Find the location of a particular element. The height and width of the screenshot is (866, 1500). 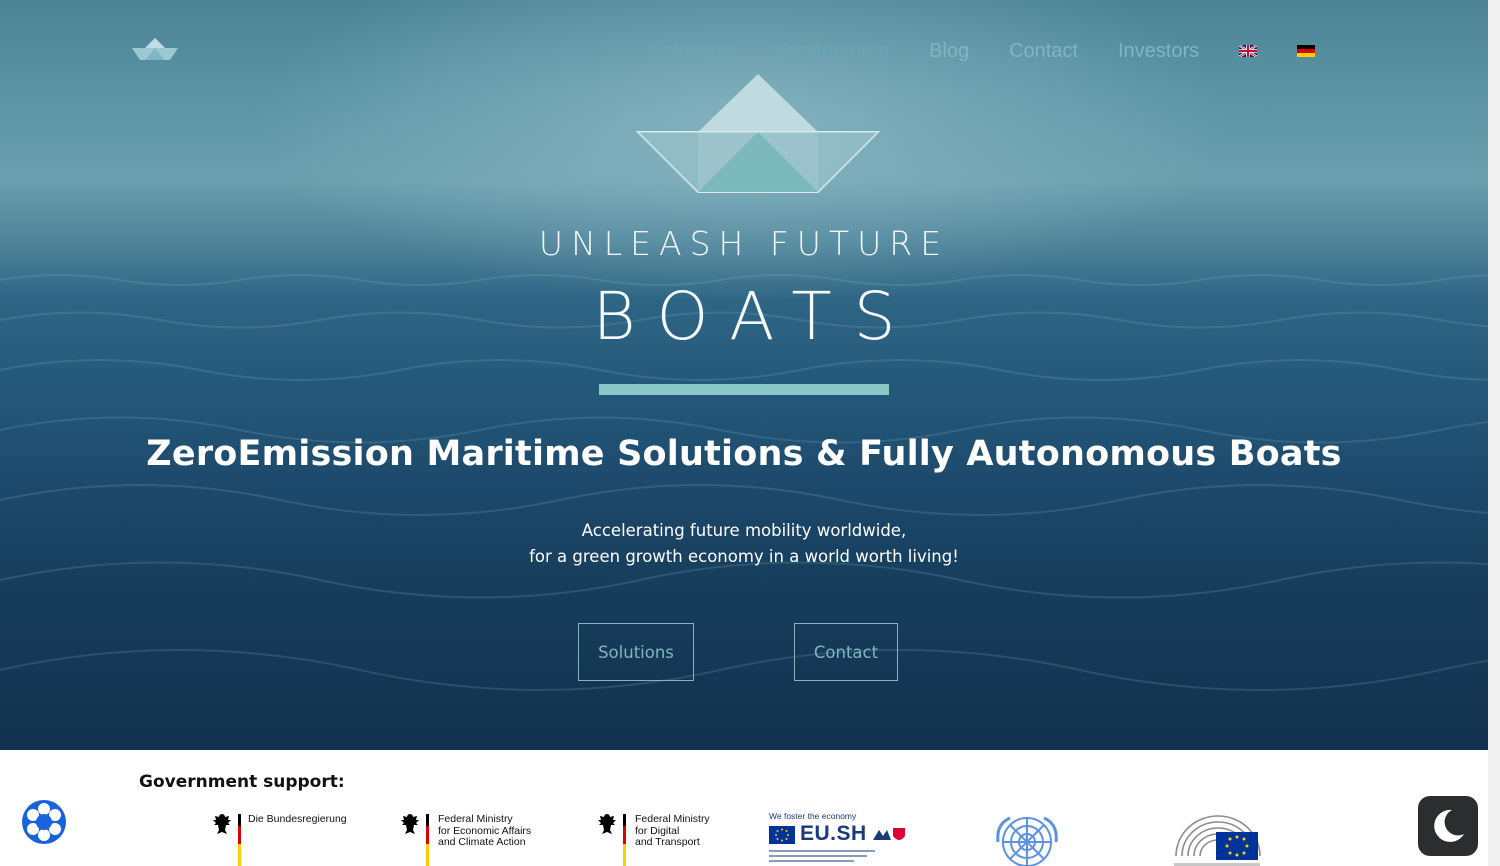

eu-sh-caption: We foster the economy is located at coordinates (813, 816).